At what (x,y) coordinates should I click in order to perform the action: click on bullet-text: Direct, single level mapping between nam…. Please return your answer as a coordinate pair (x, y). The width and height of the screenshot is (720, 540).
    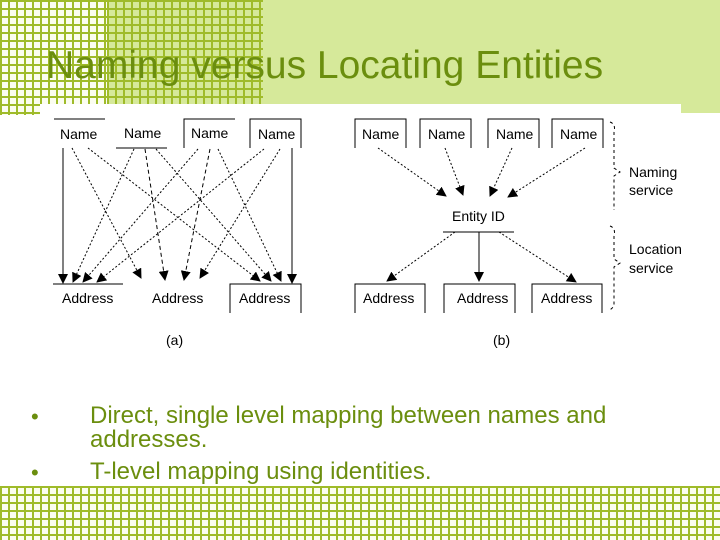
    Looking at the image, I should click on (400, 428).